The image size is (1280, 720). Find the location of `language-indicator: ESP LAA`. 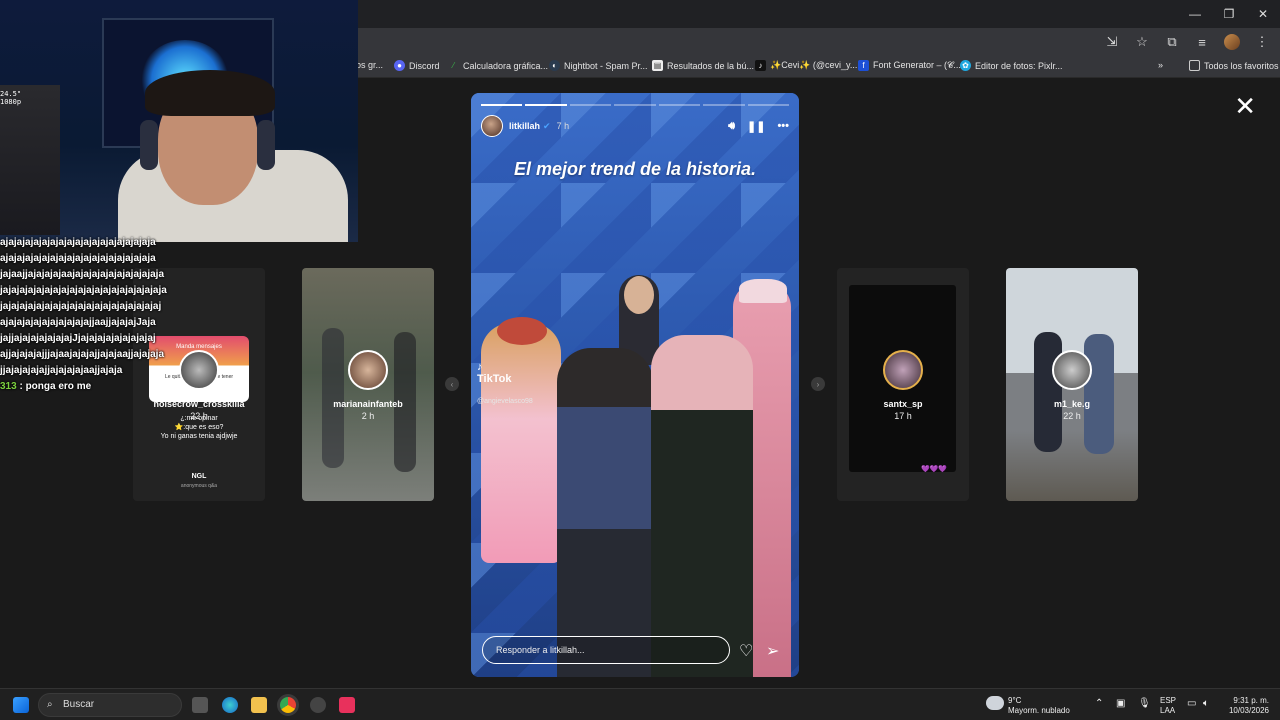

language-indicator: ESP LAA is located at coordinates (1168, 706).